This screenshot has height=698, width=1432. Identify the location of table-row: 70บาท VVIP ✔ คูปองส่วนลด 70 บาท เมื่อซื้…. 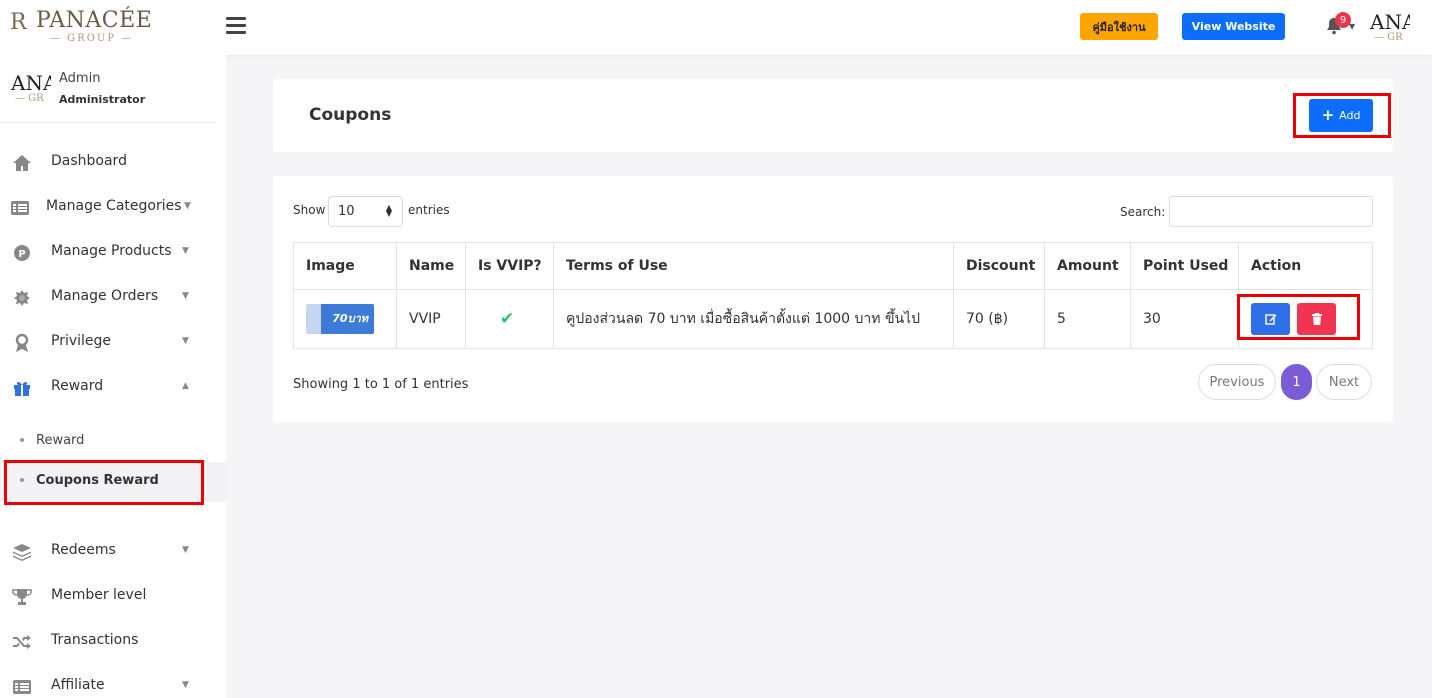
(833, 319).